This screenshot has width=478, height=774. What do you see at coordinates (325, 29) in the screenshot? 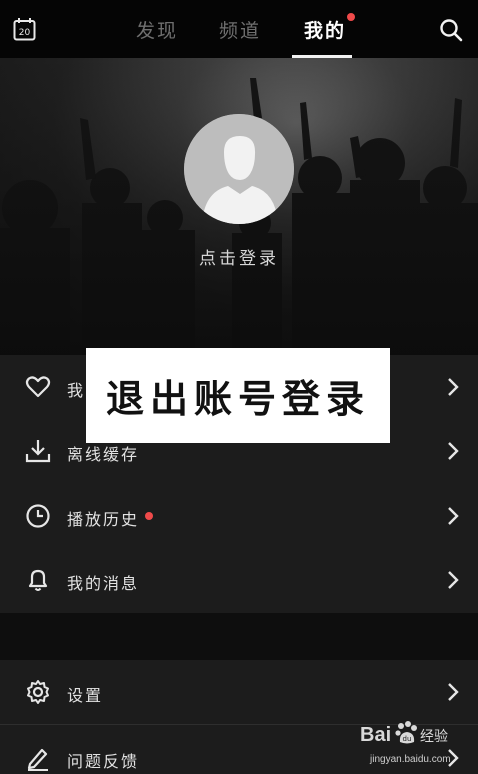
I see `tab-mine: 我的` at bounding box center [325, 29].